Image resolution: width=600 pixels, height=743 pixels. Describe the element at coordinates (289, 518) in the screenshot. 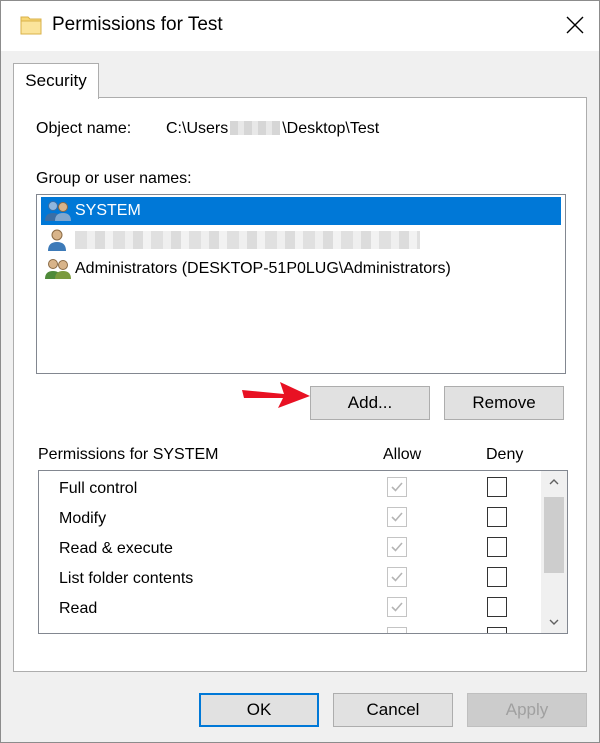

I see `permission-row-modify: Modify` at that location.